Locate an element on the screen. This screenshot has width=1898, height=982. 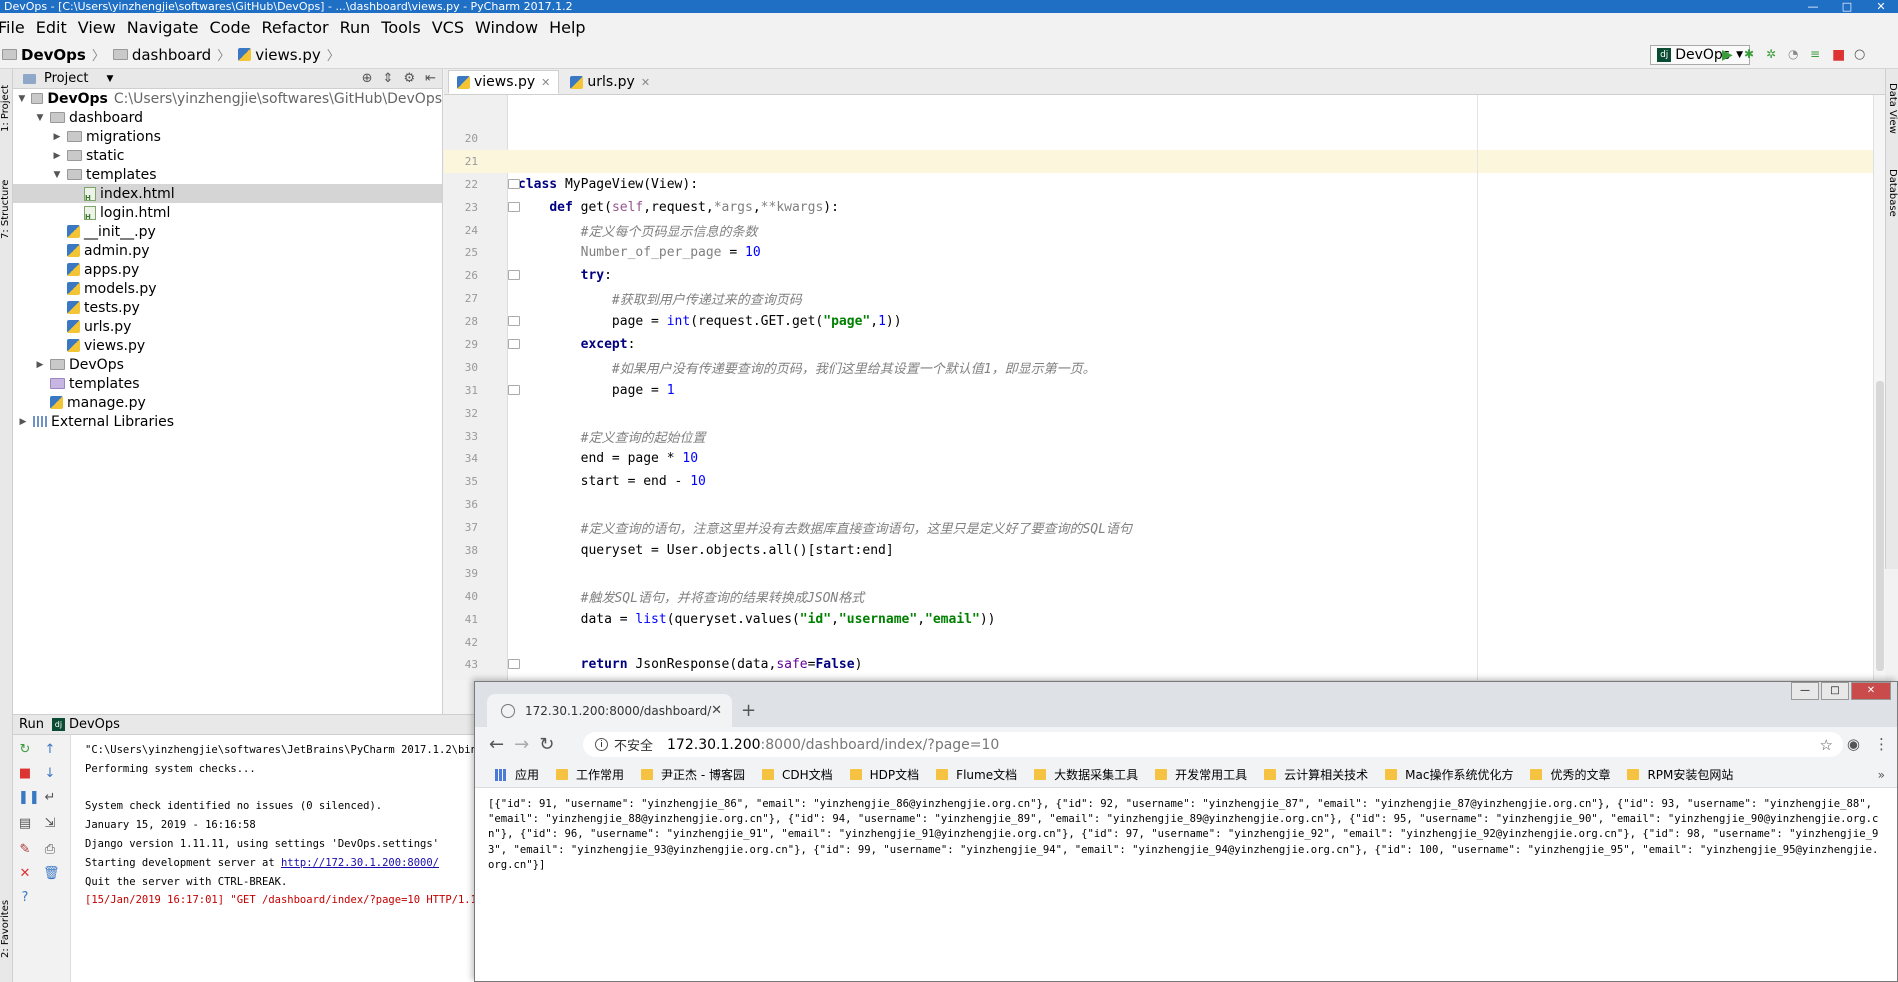
info-icon: i is located at coordinates (601, 744).